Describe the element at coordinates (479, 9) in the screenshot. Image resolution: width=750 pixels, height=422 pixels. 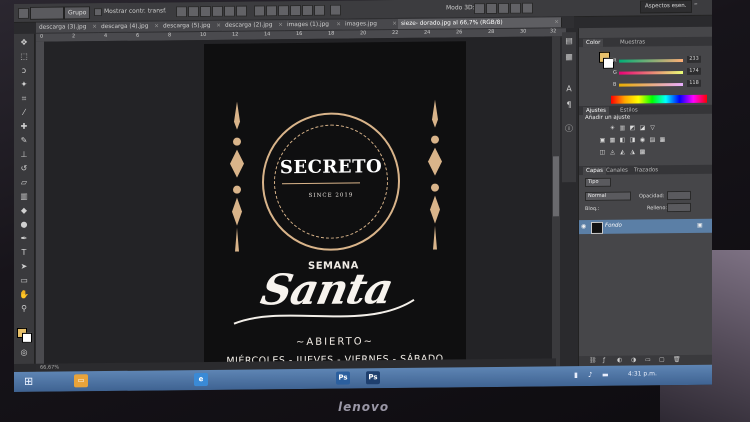
I see `rotate-3d-icon` at that location.